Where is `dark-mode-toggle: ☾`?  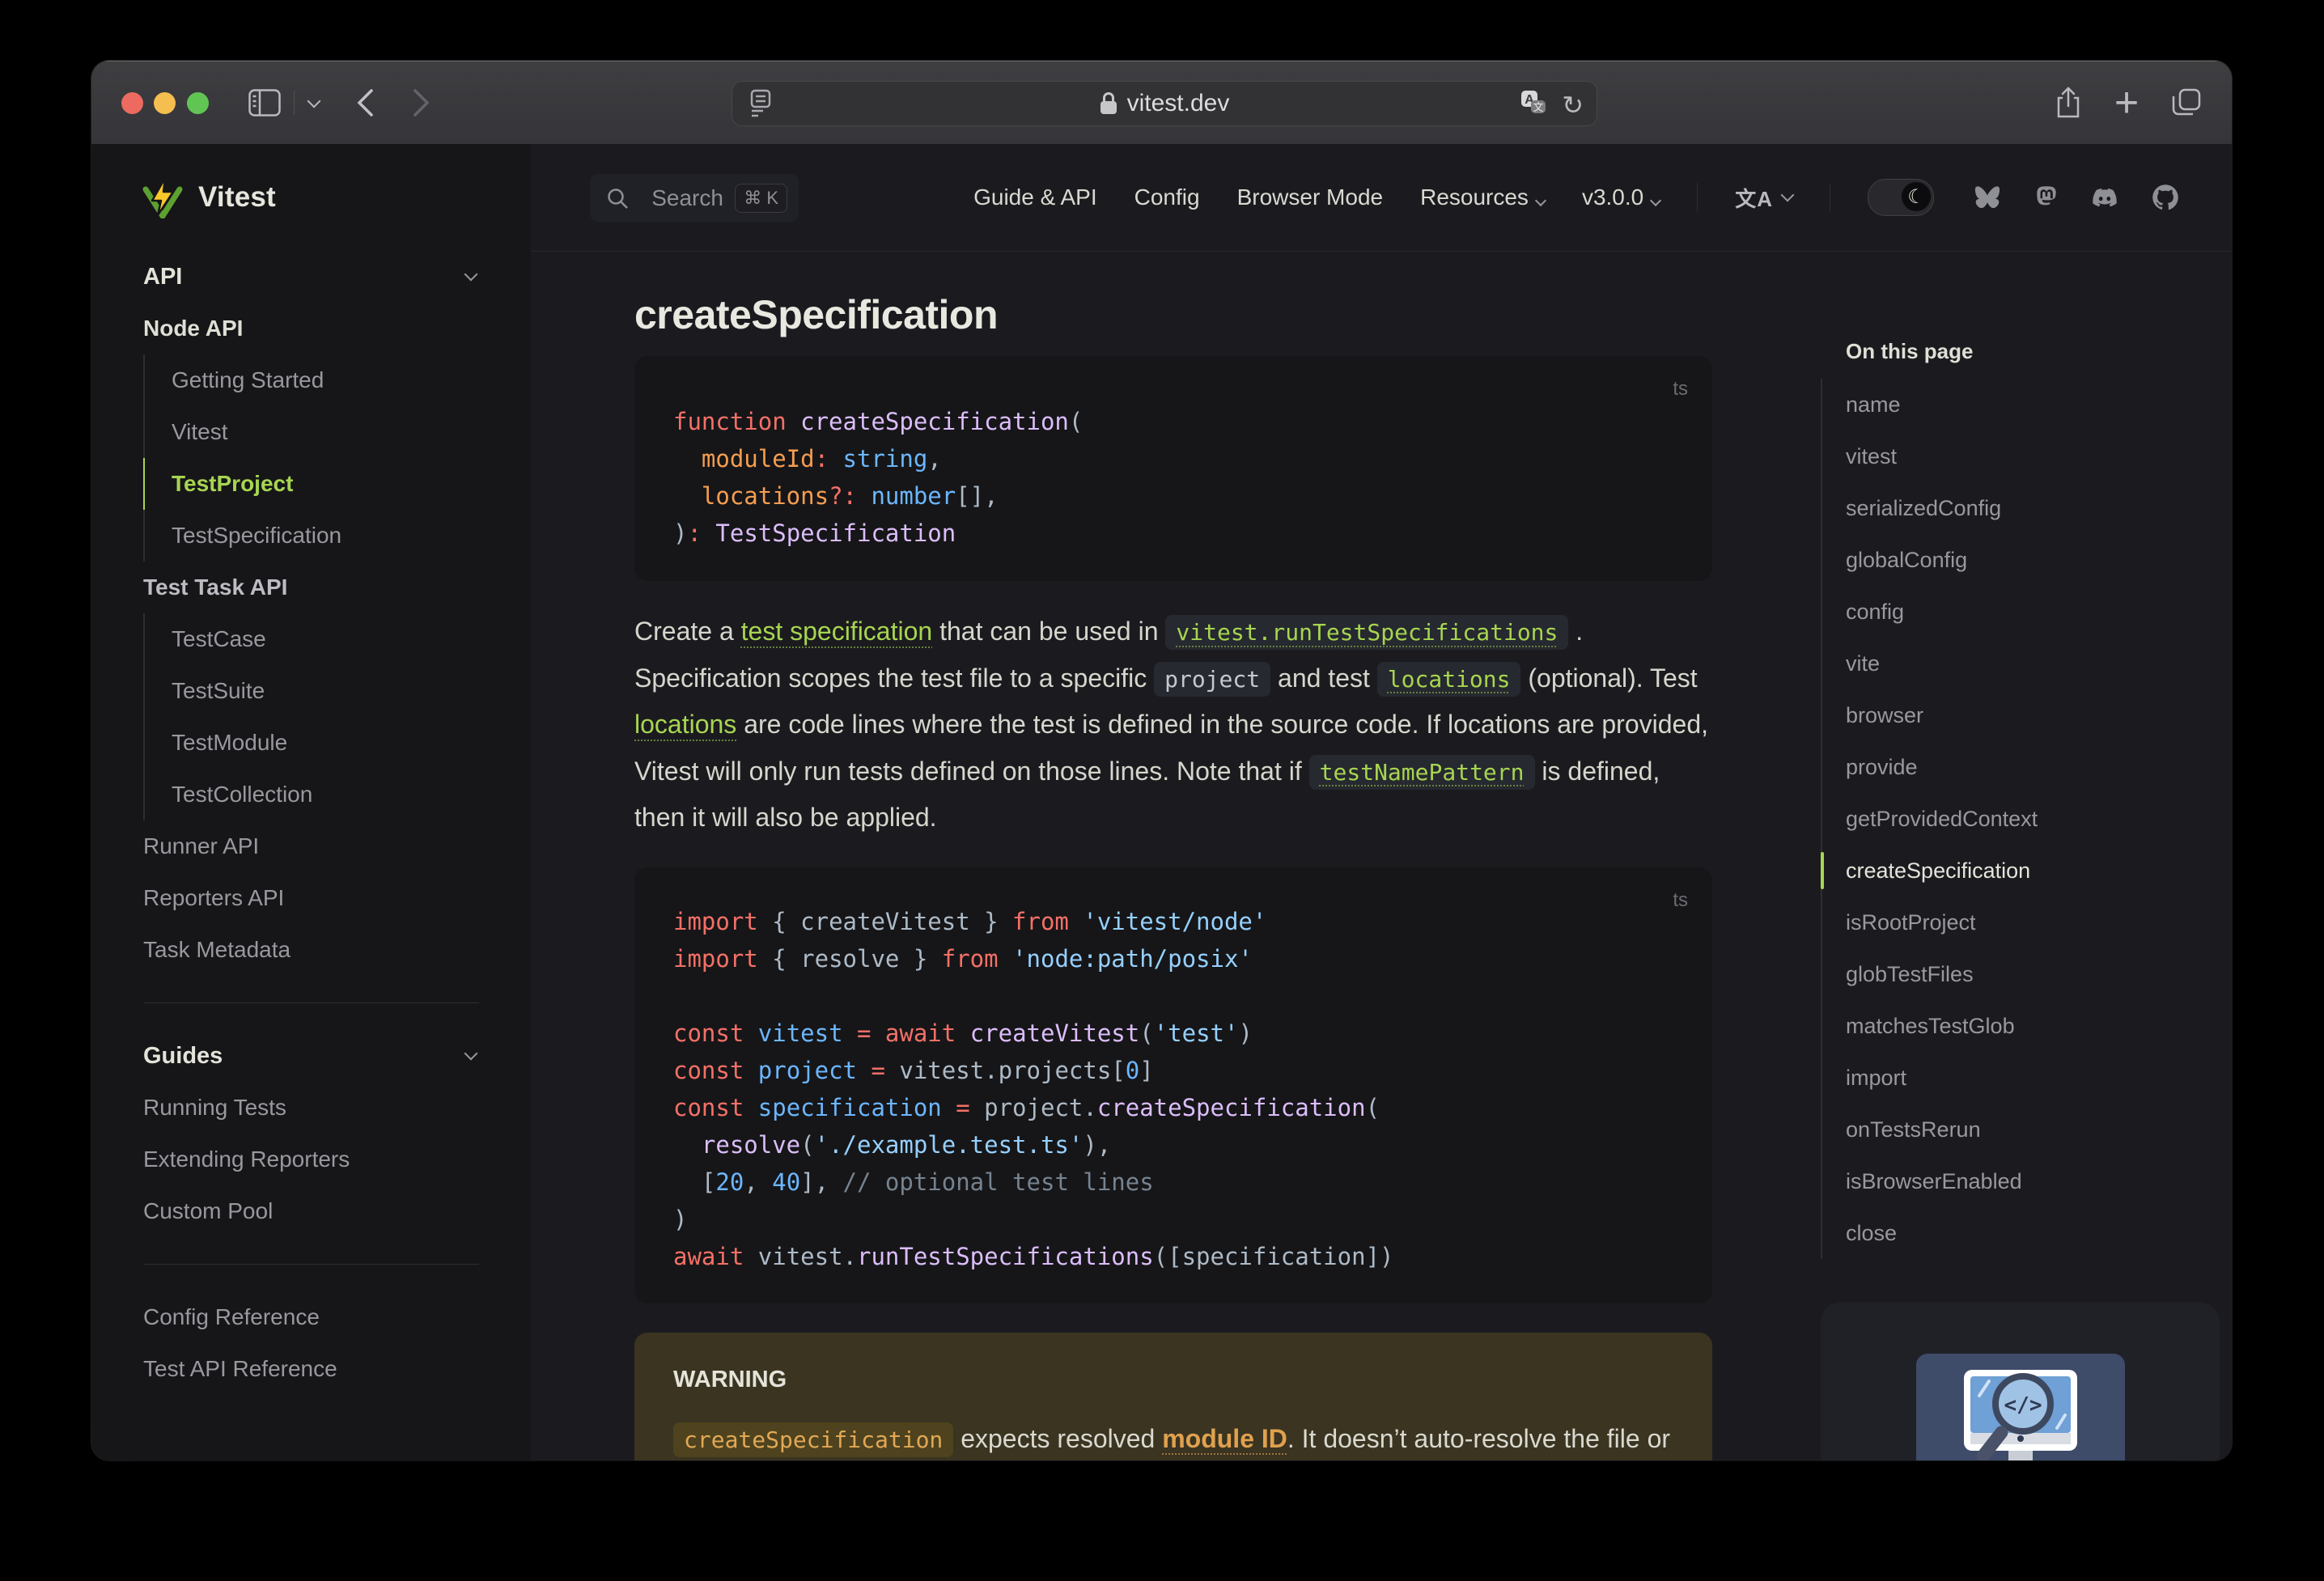
dark-mode-toggle: ☾ is located at coordinates (1901, 197).